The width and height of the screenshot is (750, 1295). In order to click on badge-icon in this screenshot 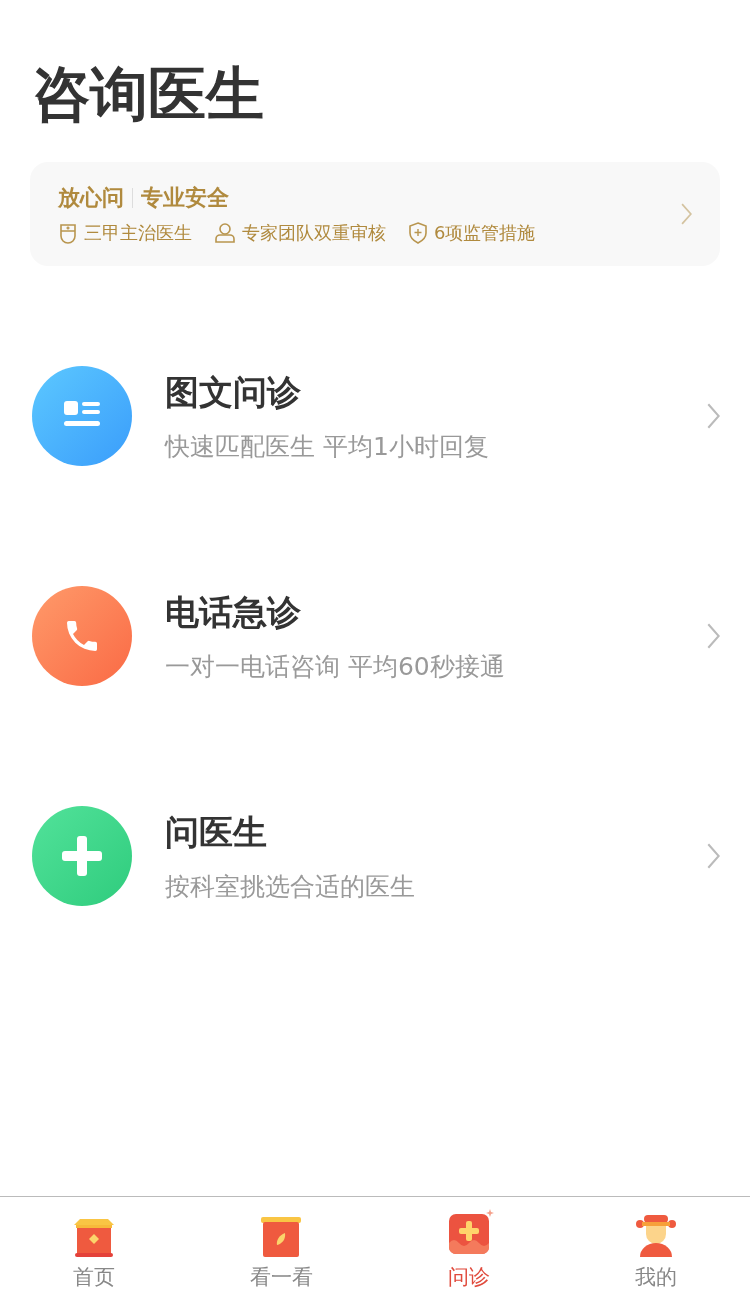, I will do `click(68, 233)`.